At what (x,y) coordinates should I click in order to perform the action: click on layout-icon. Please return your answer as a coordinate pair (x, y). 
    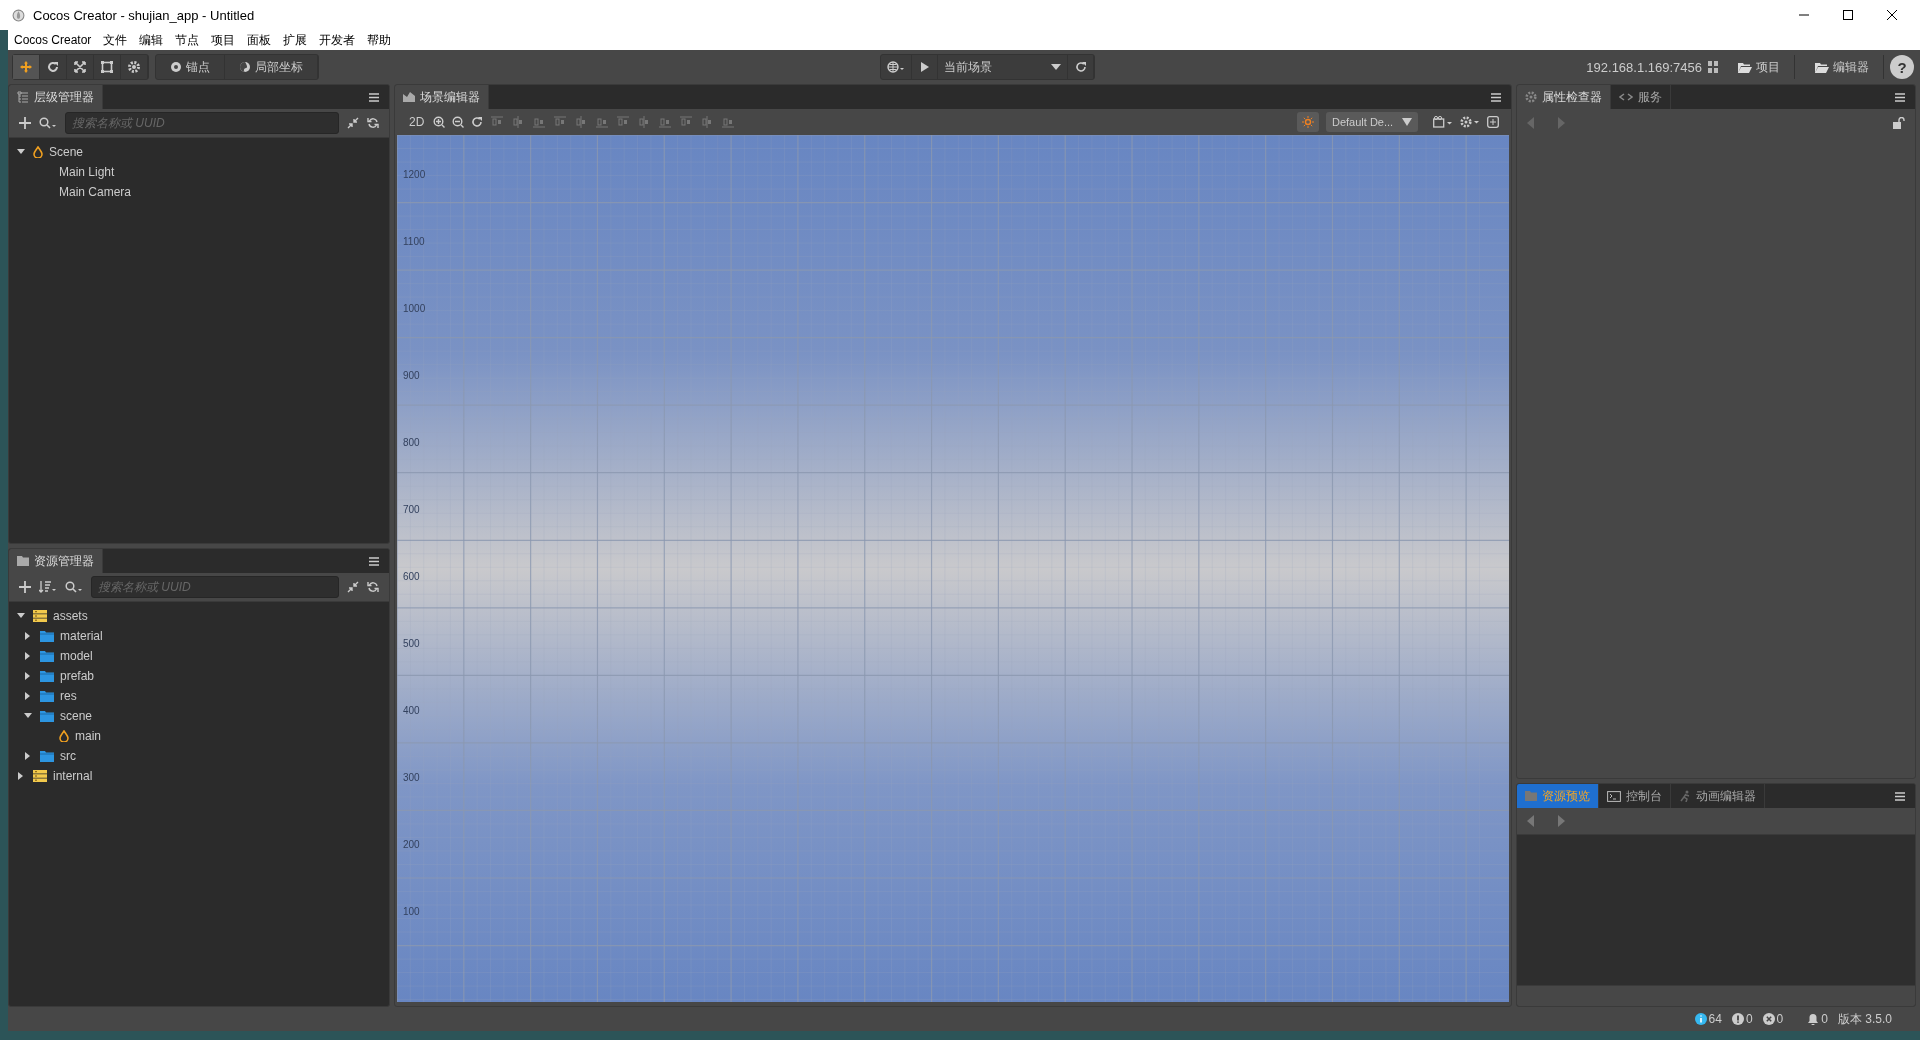
    Looking at the image, I should click on (1493, 122).